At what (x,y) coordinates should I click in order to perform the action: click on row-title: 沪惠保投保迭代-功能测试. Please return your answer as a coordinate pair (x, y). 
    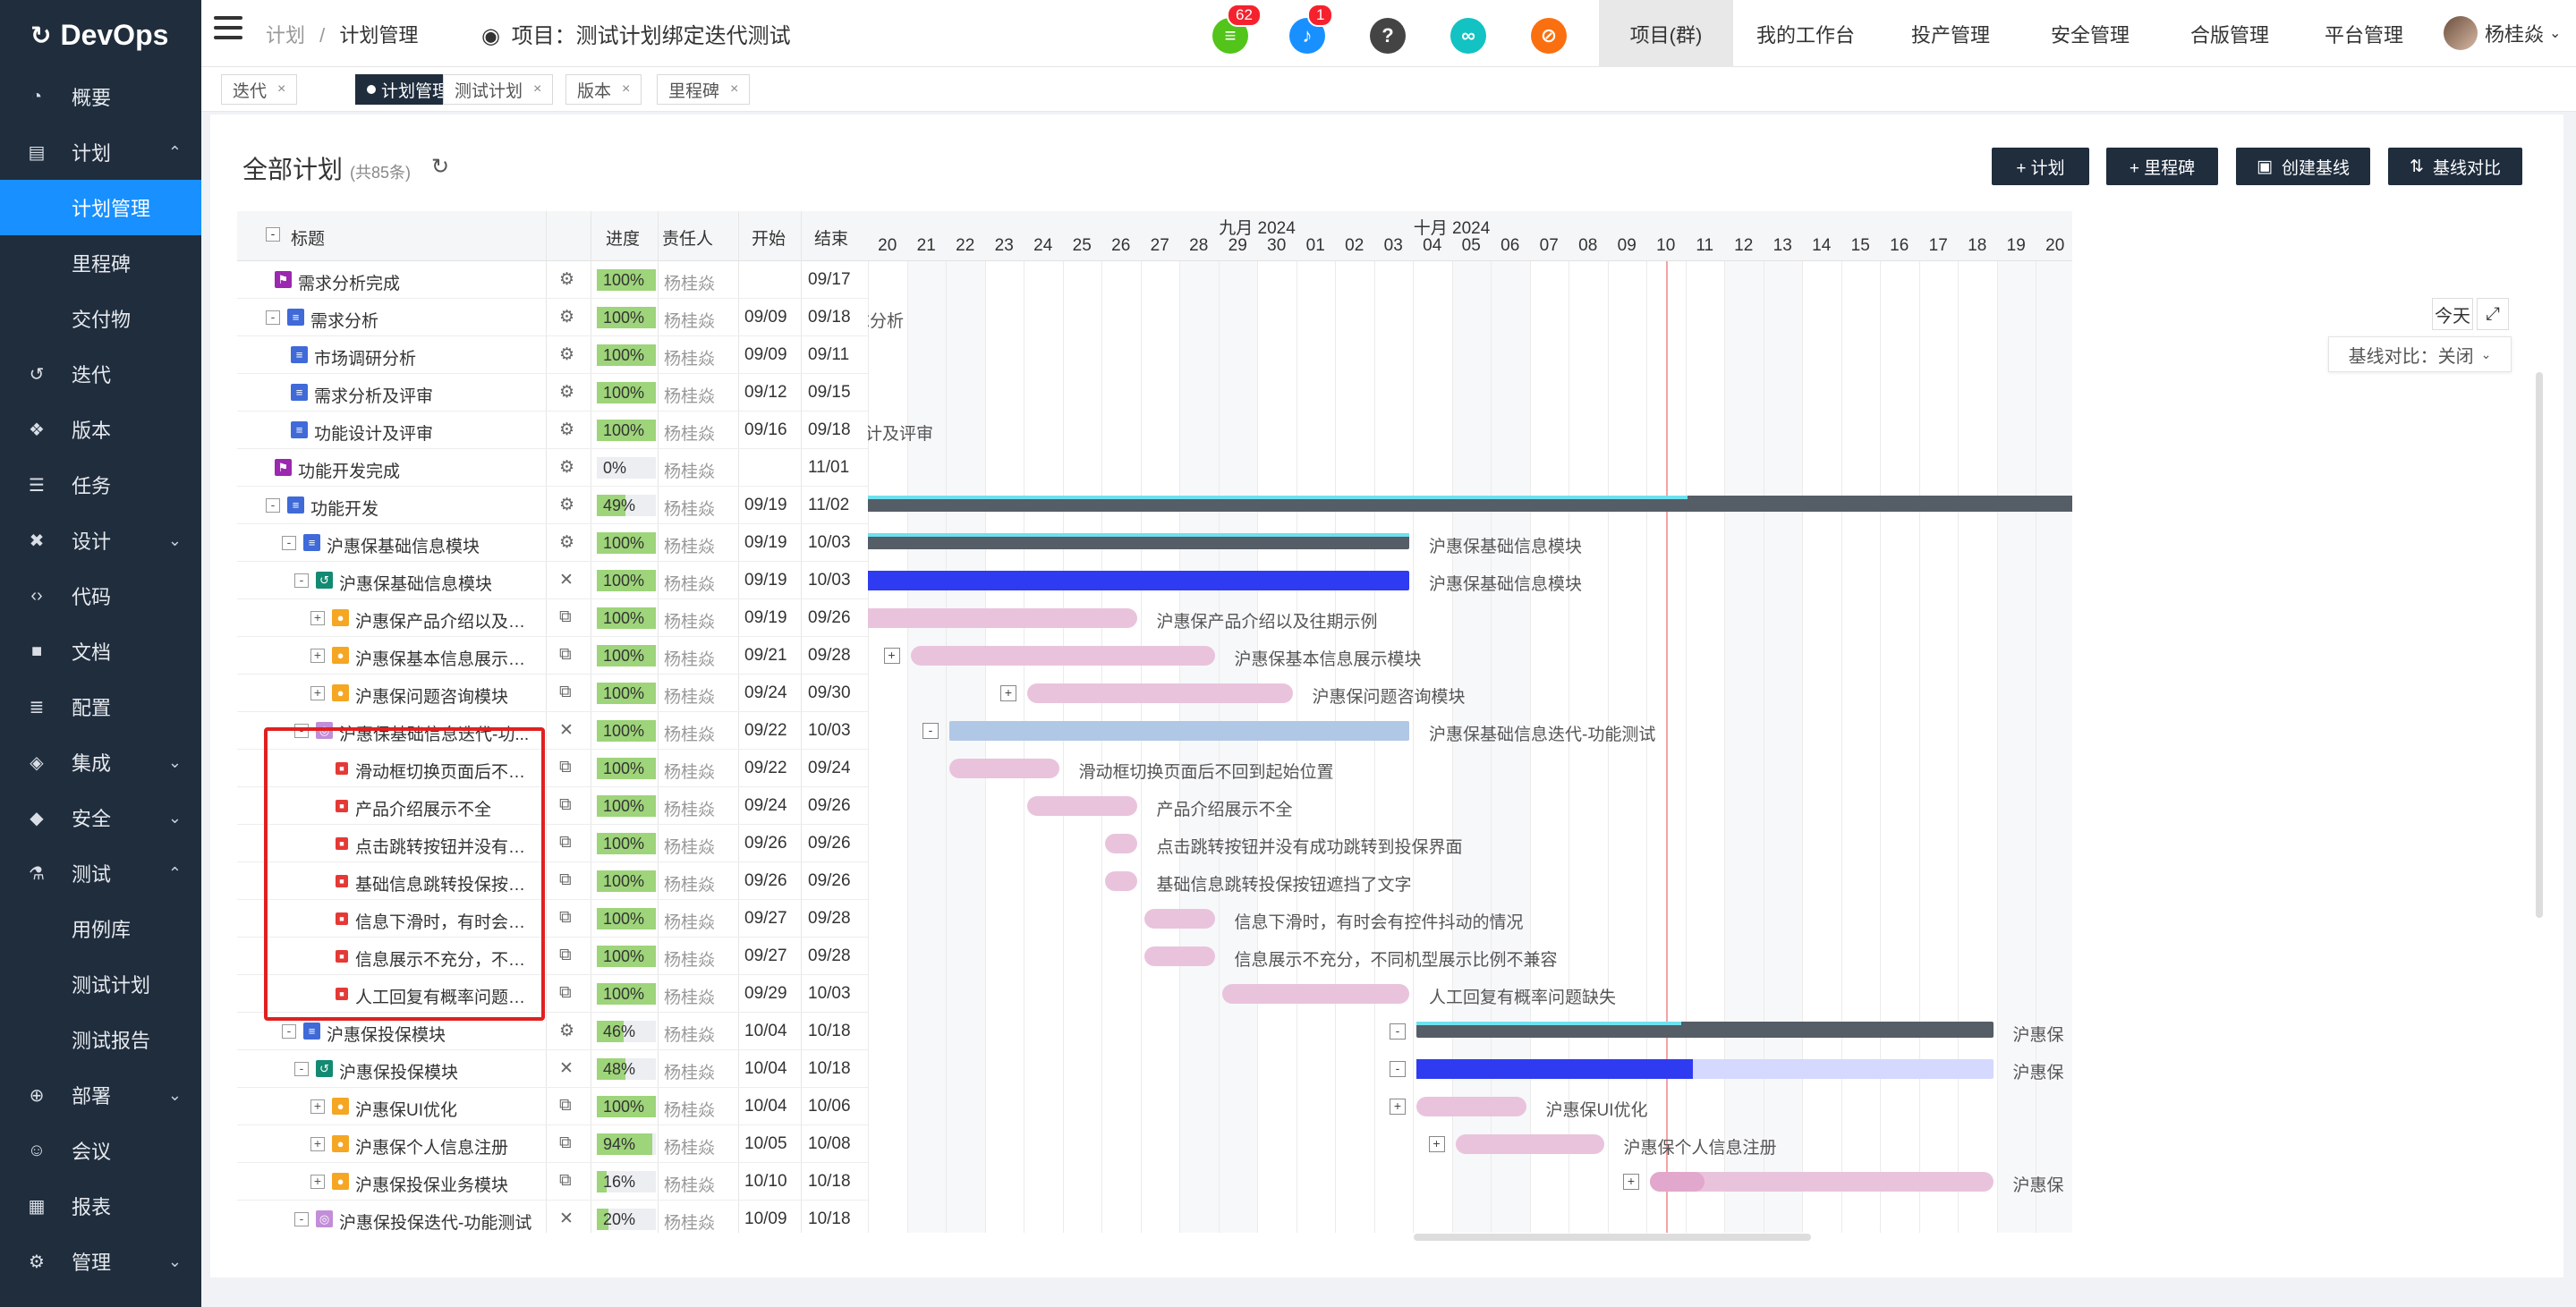
    Looking at the image, I should click on (435, 1221).